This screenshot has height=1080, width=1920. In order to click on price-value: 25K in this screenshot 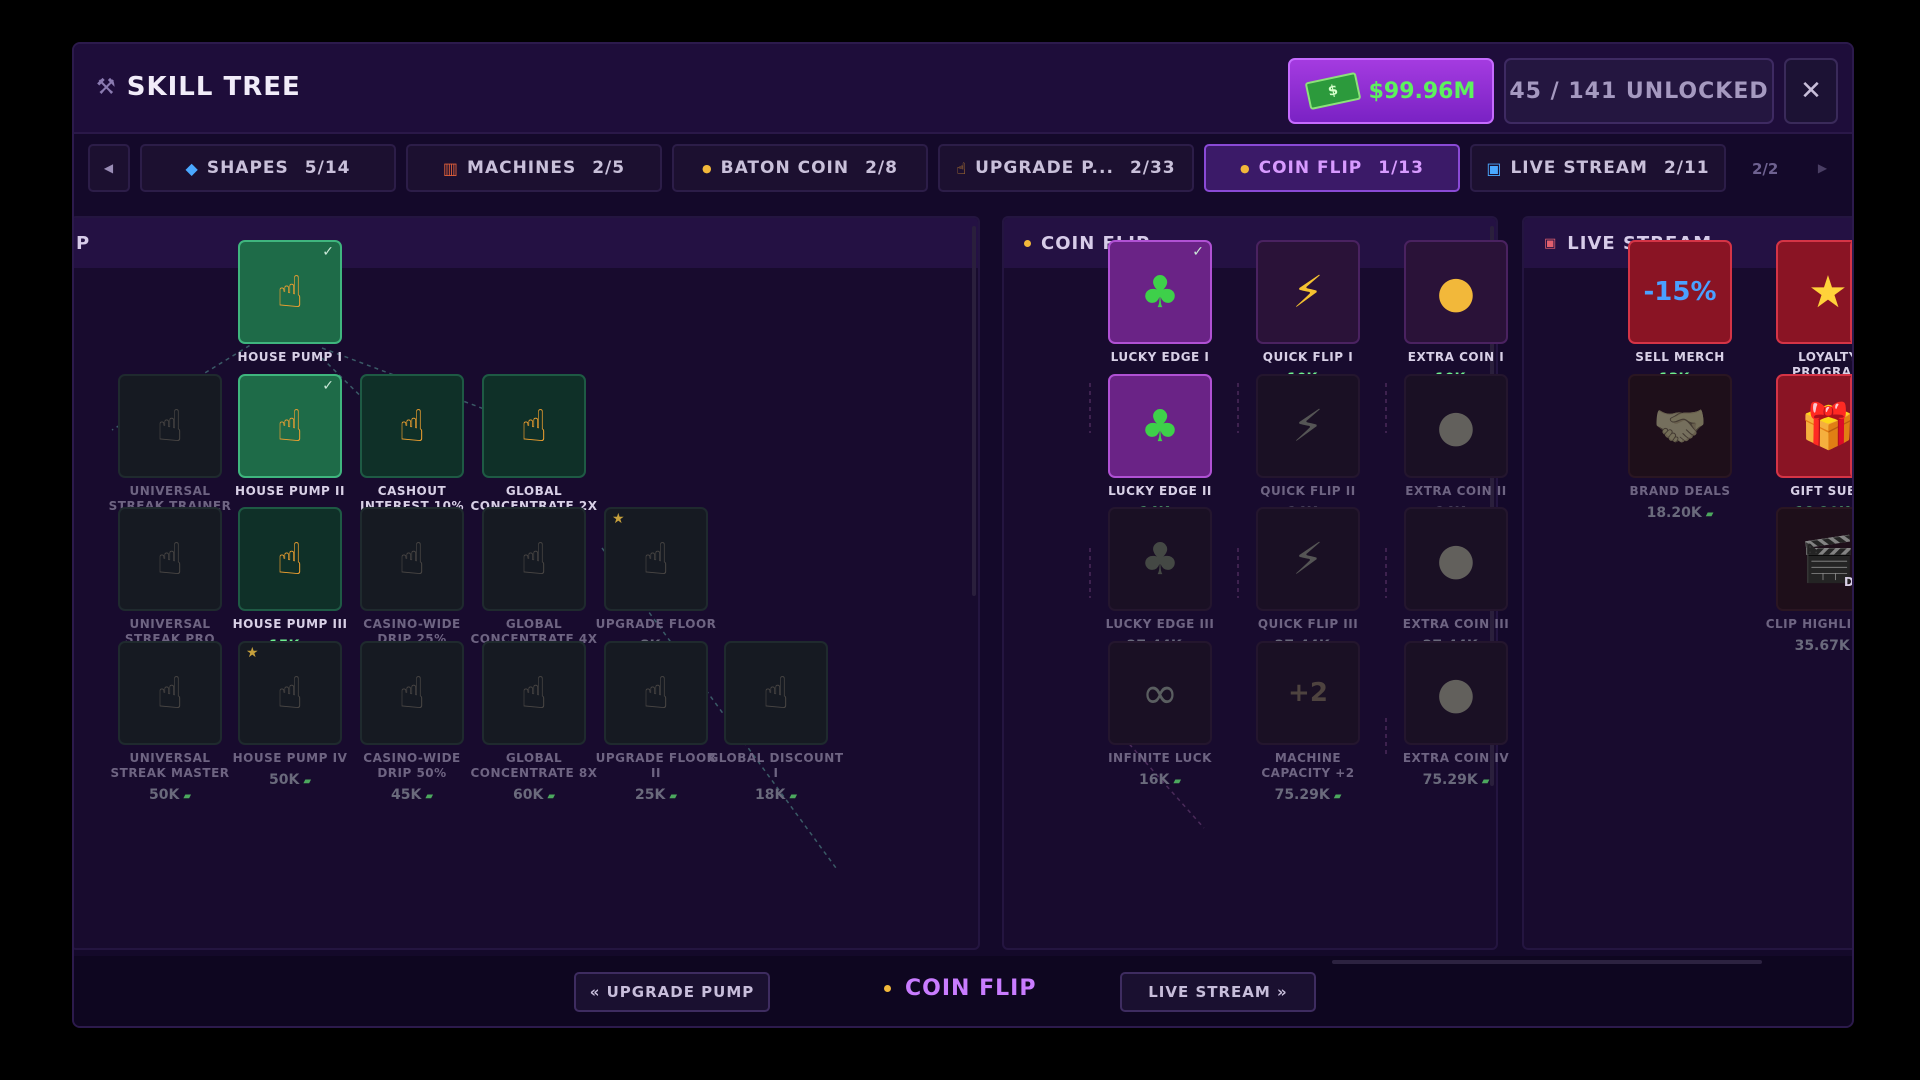, I will do `click(650, 795)`.